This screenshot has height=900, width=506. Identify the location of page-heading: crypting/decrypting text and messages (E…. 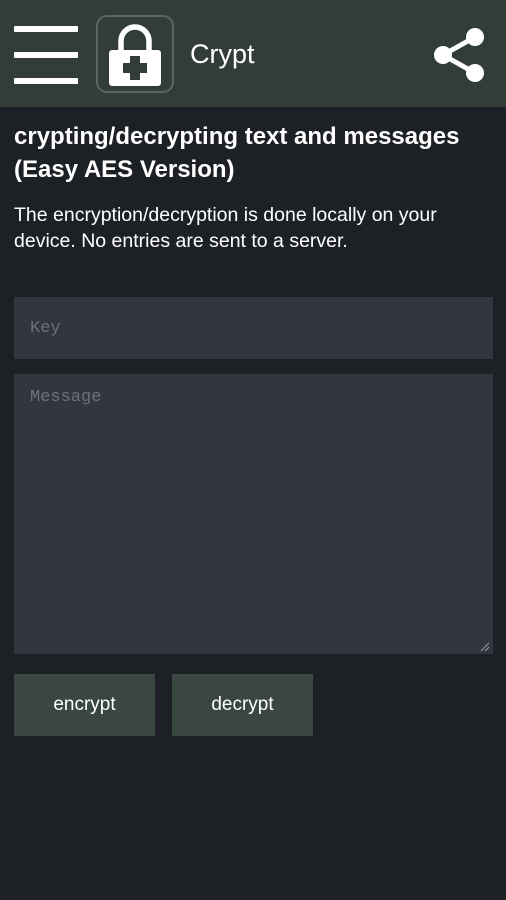
(237, 153).